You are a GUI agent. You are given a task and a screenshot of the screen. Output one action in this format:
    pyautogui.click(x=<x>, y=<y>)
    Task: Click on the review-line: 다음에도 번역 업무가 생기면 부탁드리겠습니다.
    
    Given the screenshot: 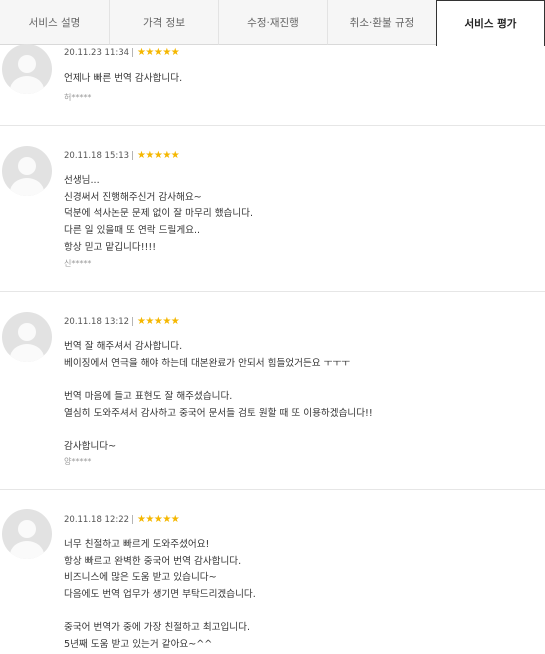 What is the action you would take?
    pyautogui.click(x=160, y=595)
    